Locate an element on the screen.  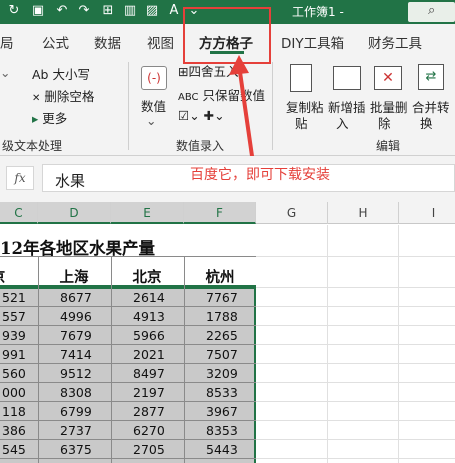
merge-icon: ⇄ is located at coordinates (431, 77).